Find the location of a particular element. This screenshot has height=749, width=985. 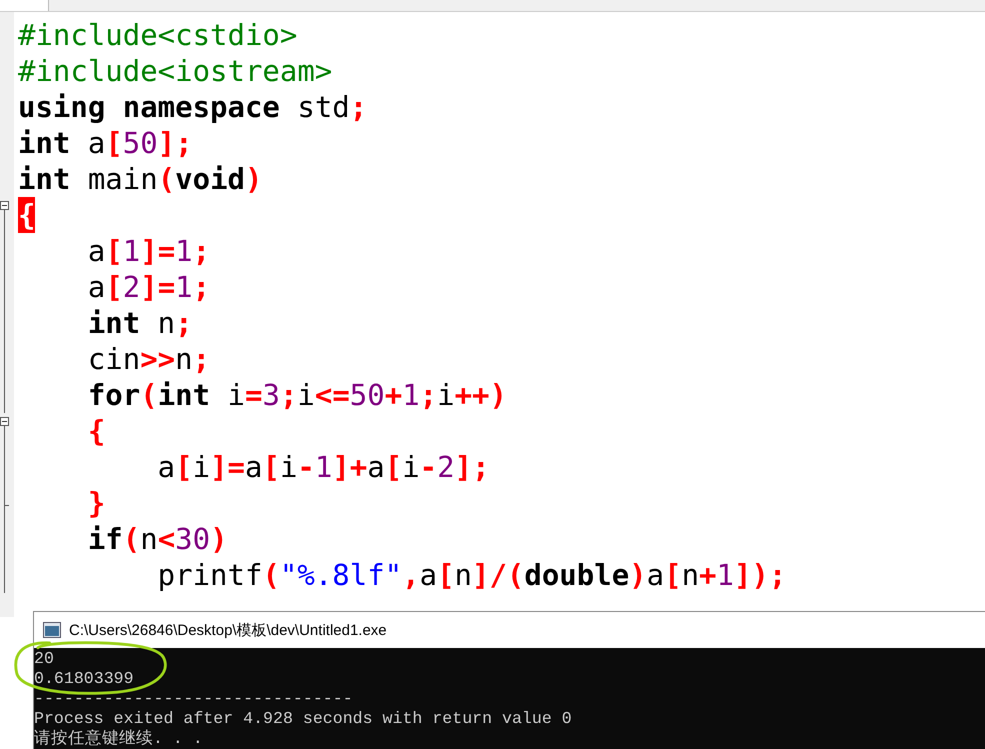

code-token: , is located at coordinates (411, 575).